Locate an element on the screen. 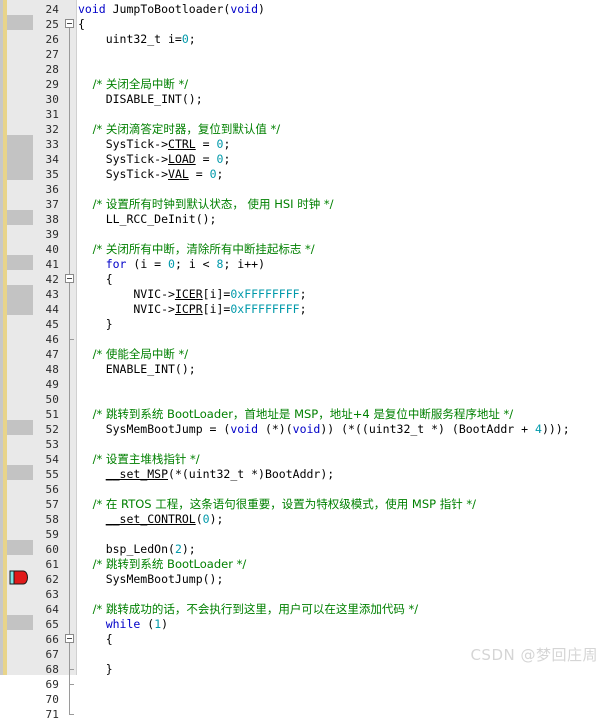  code-token: __set_CONTROL is located at coordinates (150, 519).